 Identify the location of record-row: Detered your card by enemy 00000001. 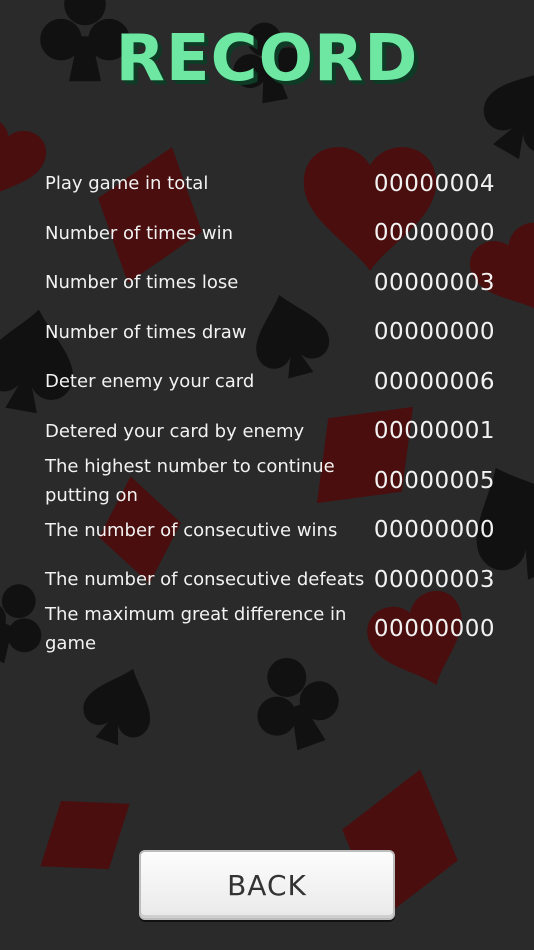
(270, 432).